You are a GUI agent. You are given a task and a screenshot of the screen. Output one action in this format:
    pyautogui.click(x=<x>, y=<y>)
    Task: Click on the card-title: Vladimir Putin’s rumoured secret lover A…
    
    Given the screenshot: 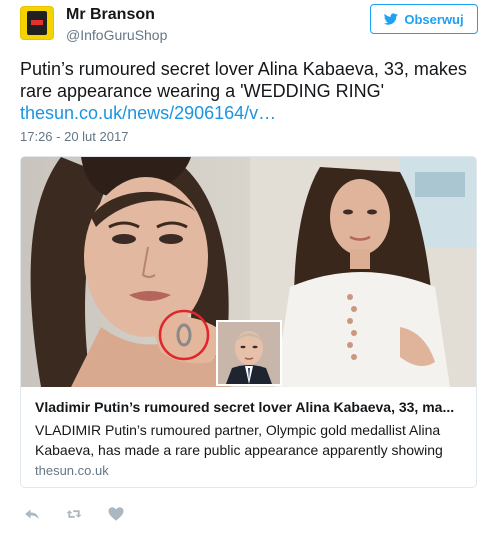 What is the action you would take?
    pyautogui.click(x=250, y=407)
    